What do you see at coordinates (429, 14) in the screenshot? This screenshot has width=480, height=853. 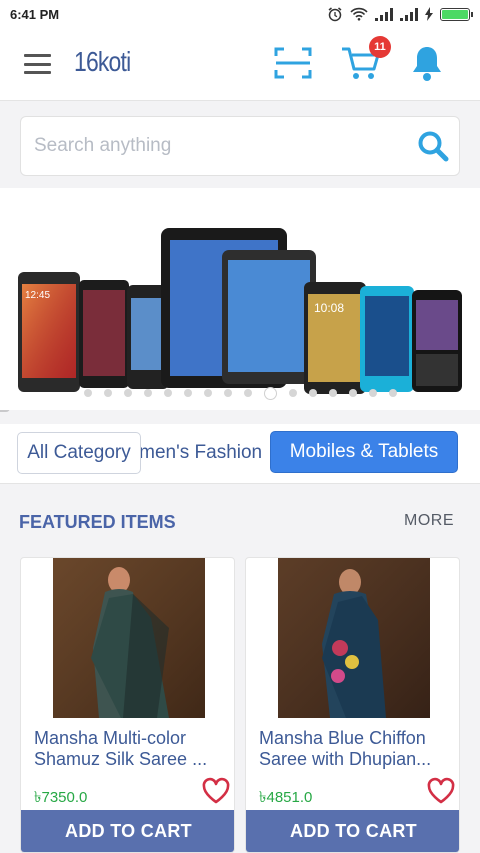 I see `charging-icon` at bounding box center [429, 14].